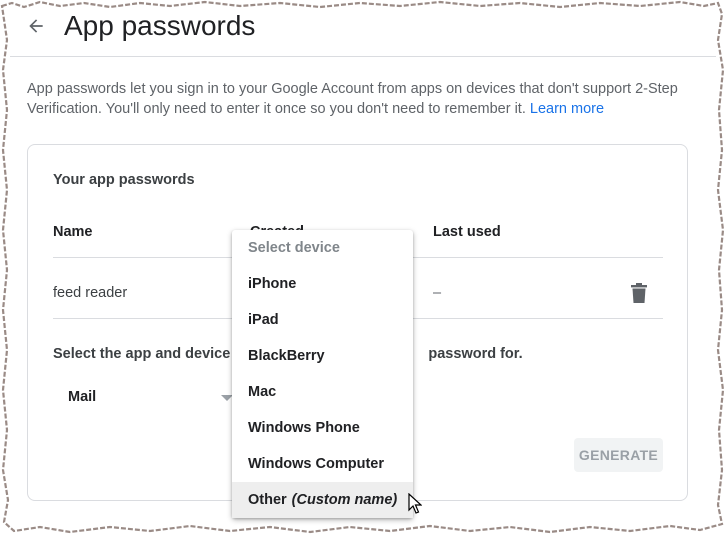 The image size is (726, 536). What do you see at coordinates (82, 397) in the screenshot?
I see `app-select-value: Mail` at bounding box center [82, 397].